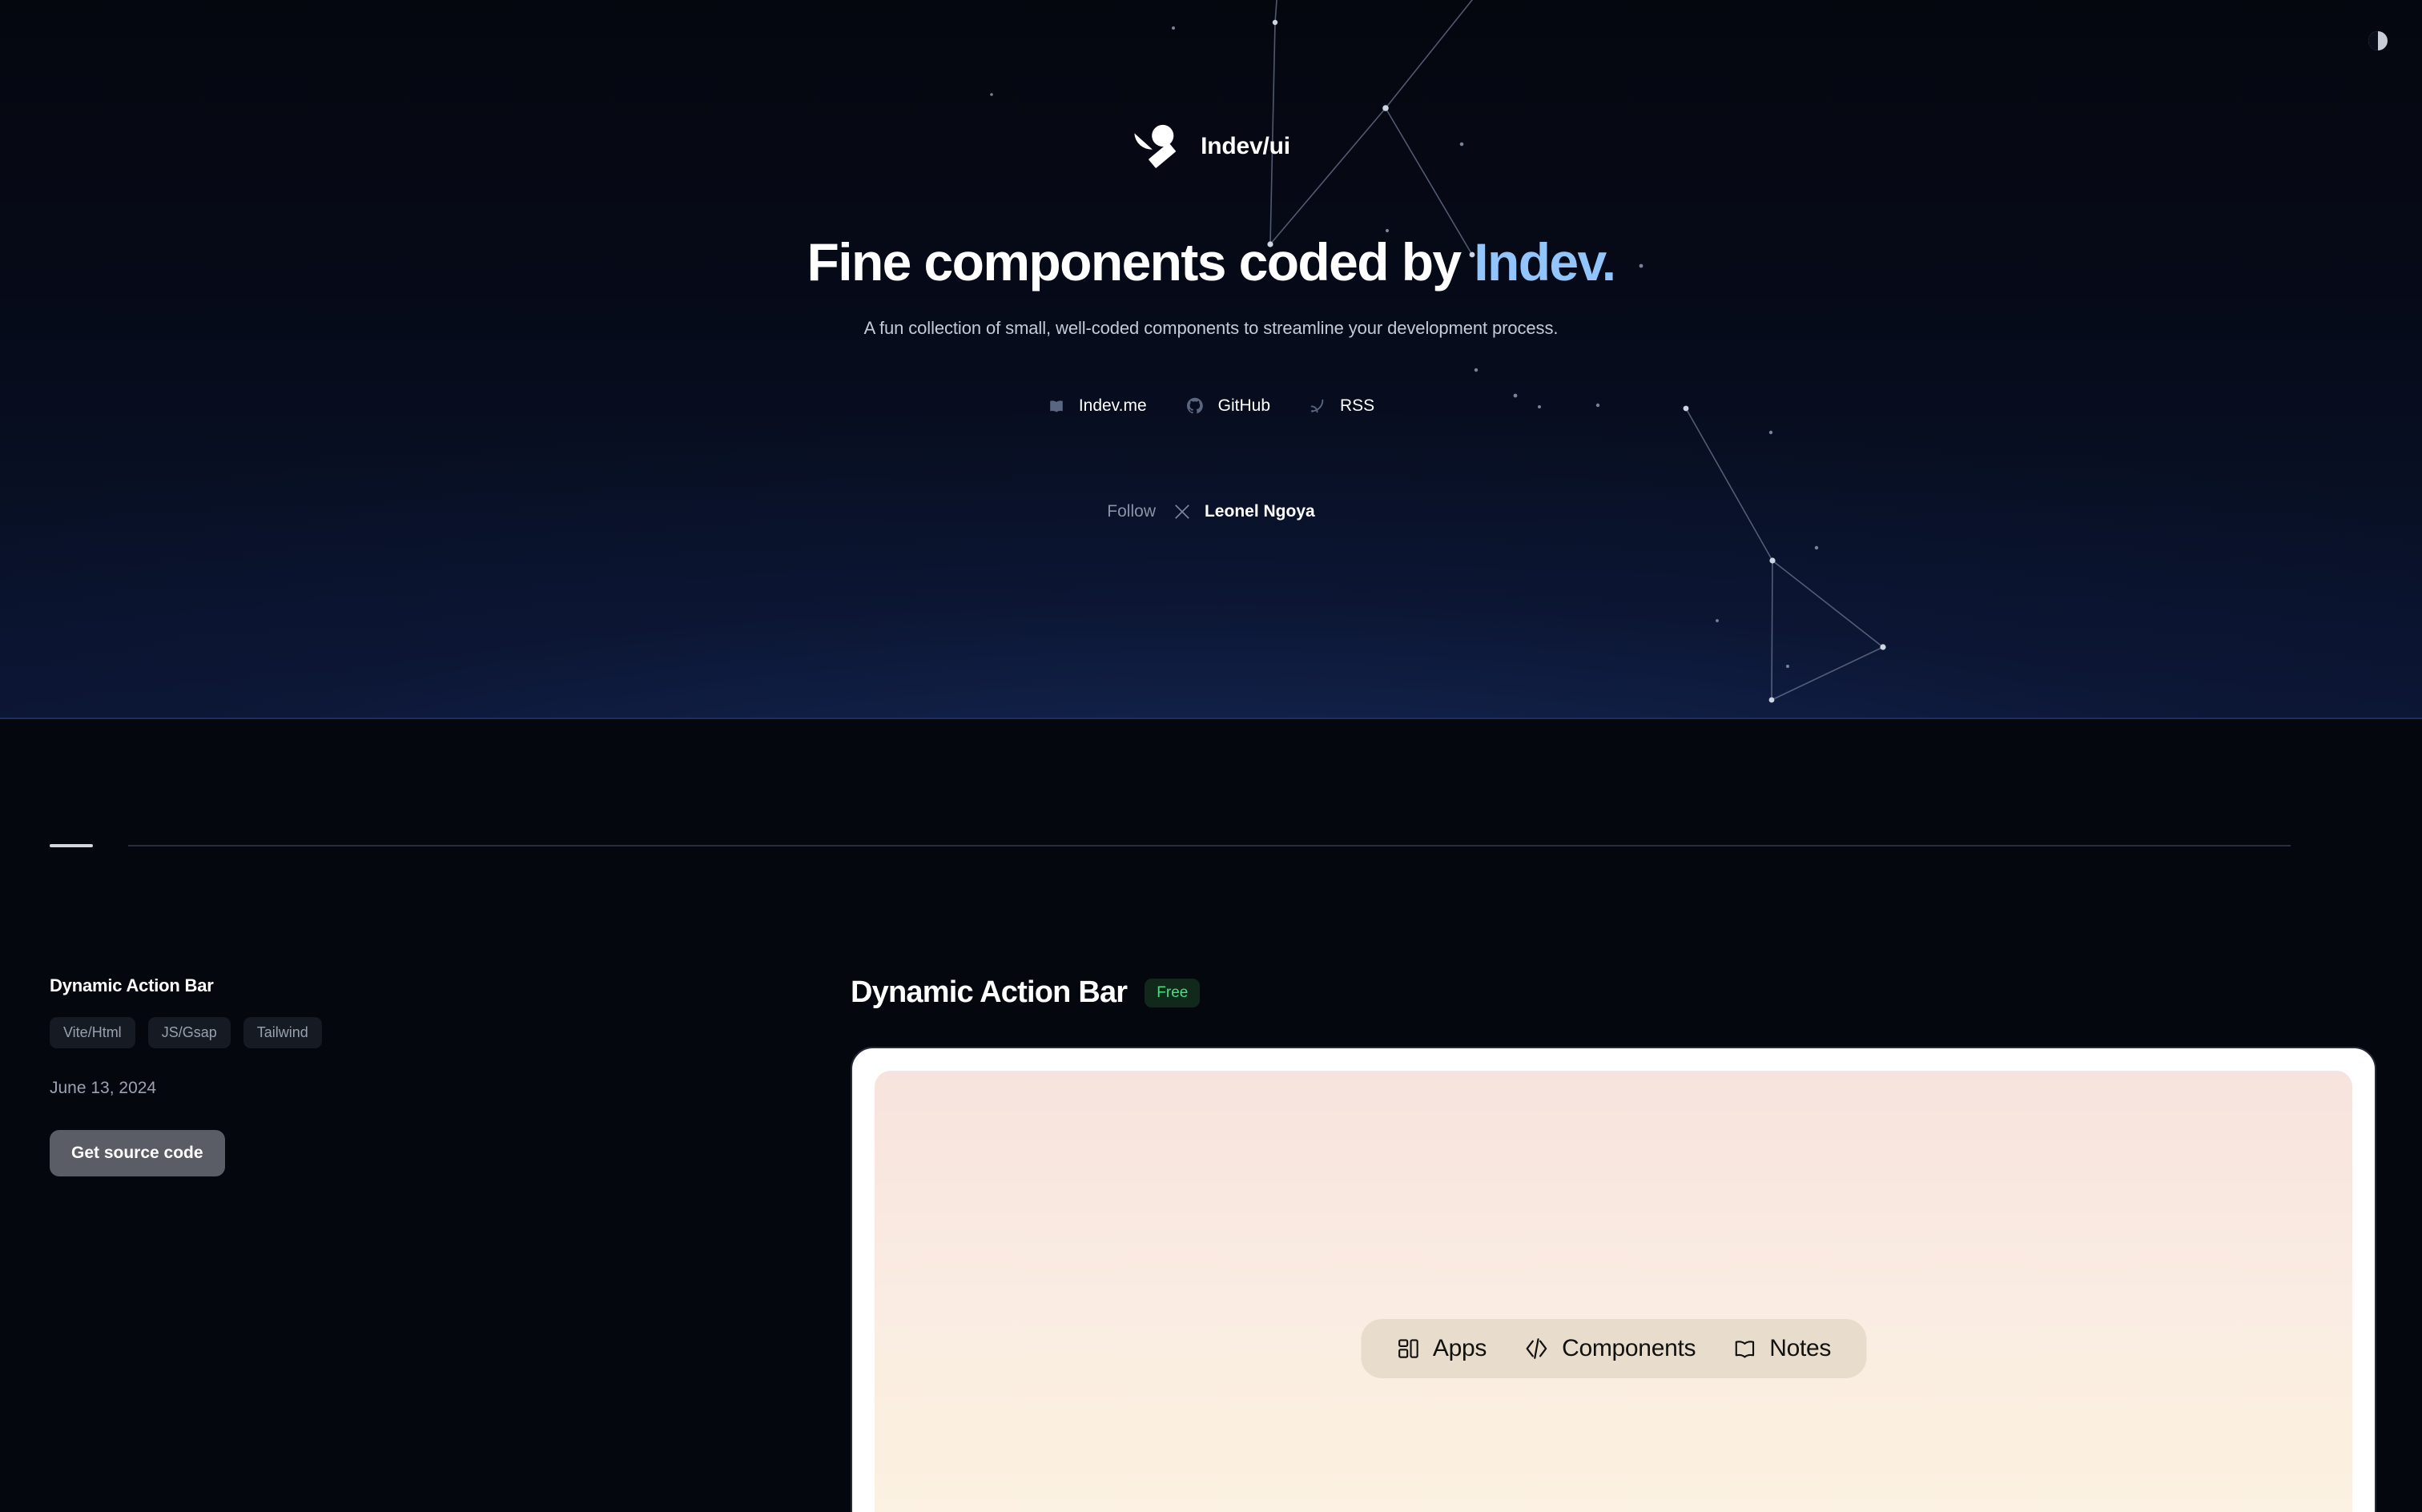 This screenshot has width=2422, height=1512. Describe the element at coordinates (1801, 1348) in the screenshot. I see `action-item-label: Notes` at that location.